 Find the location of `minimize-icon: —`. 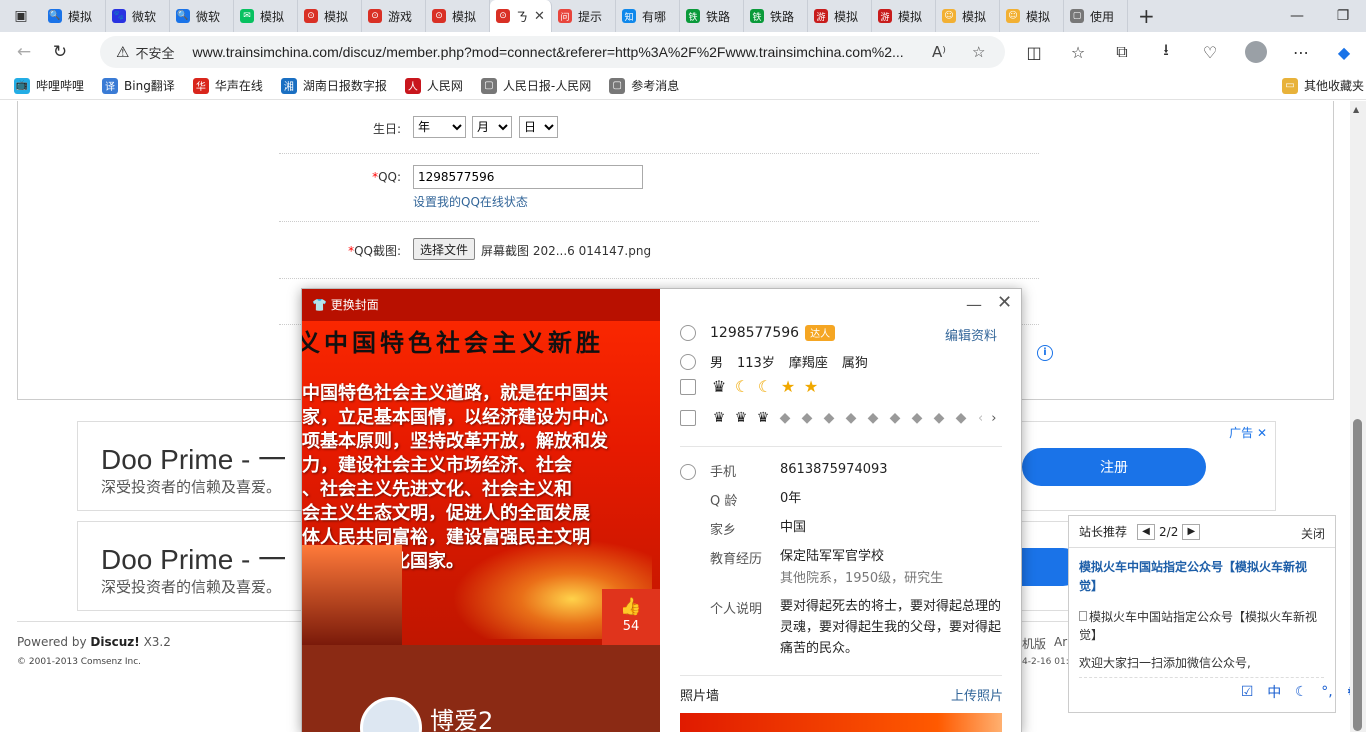

minimize-icon: — is located at coordinates (1297, 16).